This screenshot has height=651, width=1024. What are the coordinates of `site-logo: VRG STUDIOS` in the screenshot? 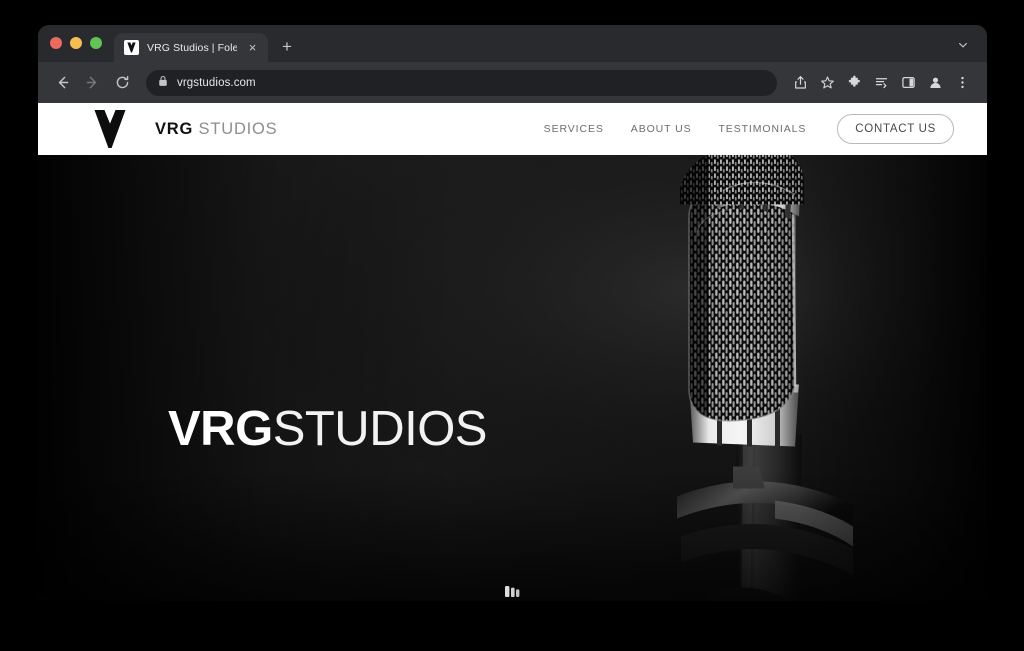 It's located at (185, 129).